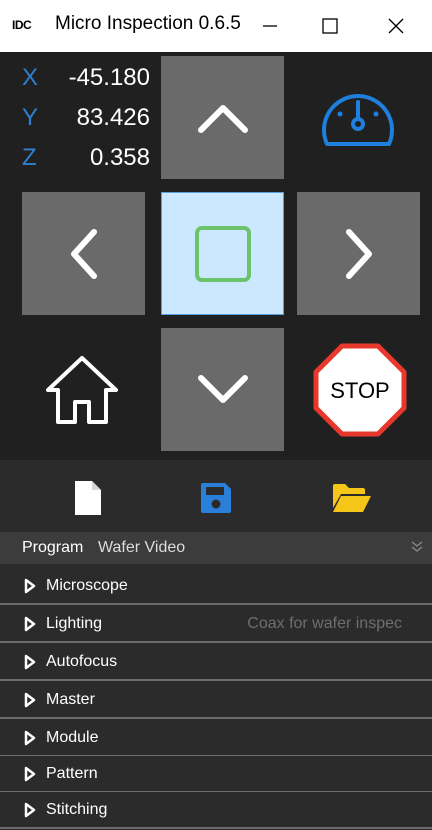  I want to click on close-button, so click(396, 26).